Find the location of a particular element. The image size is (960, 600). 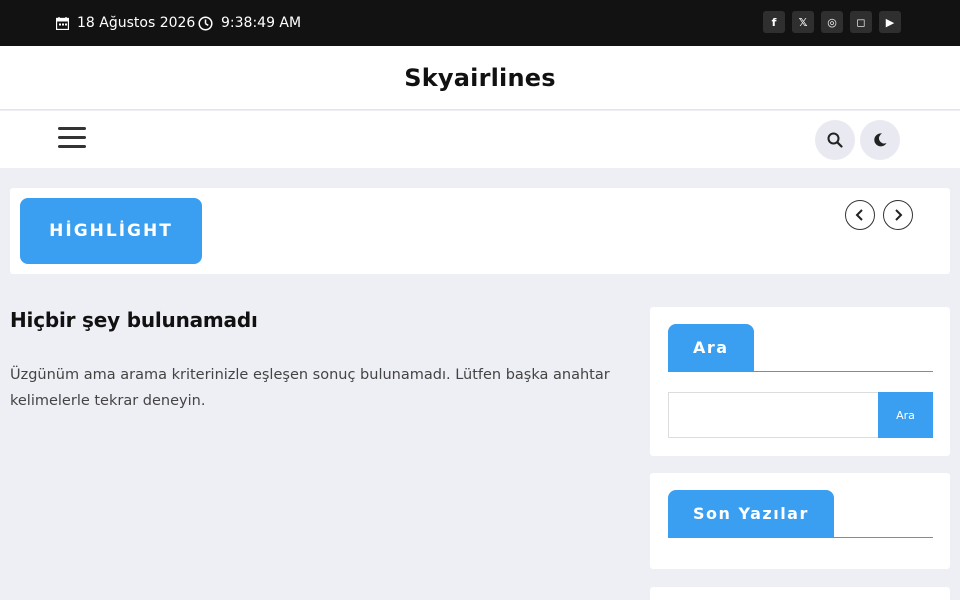

nav-bar is located at coordinates (480, 139).